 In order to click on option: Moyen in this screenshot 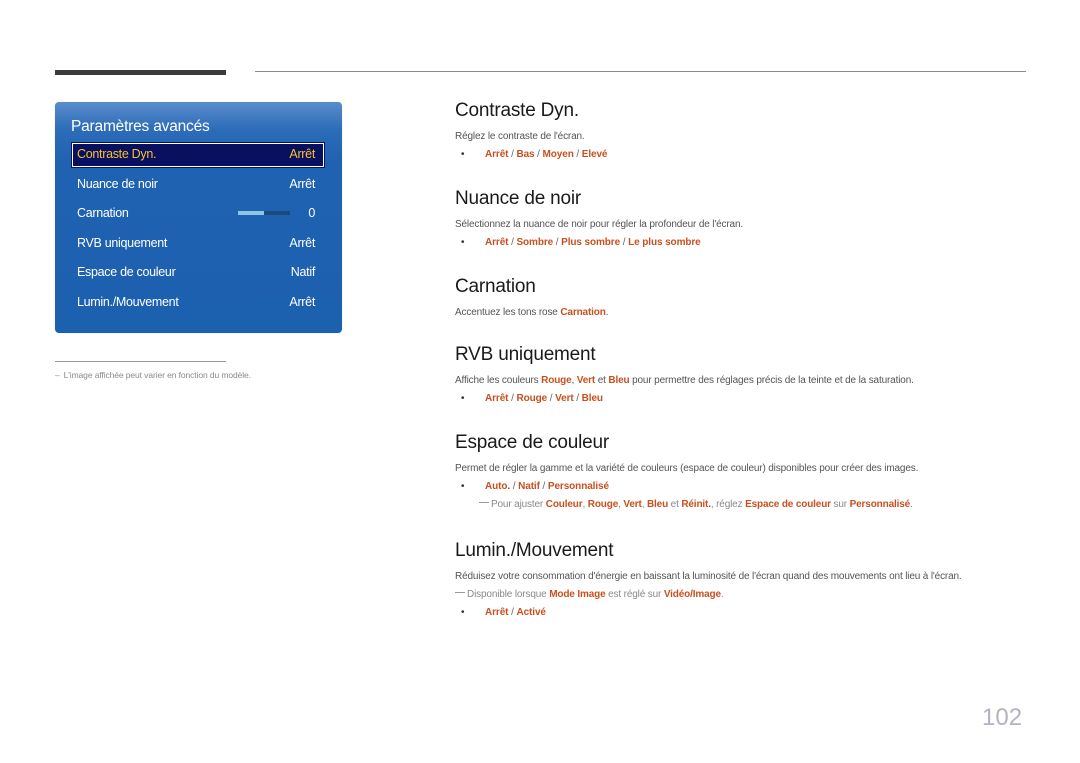, I will do `click(558, 154)`.